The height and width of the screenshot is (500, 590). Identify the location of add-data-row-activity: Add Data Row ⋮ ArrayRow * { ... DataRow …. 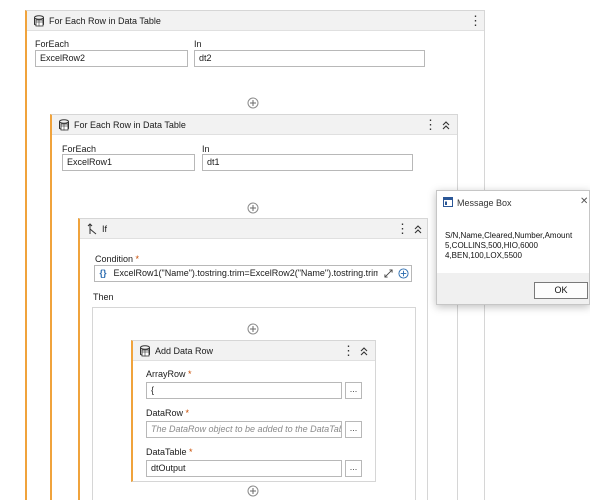
(253, 411).